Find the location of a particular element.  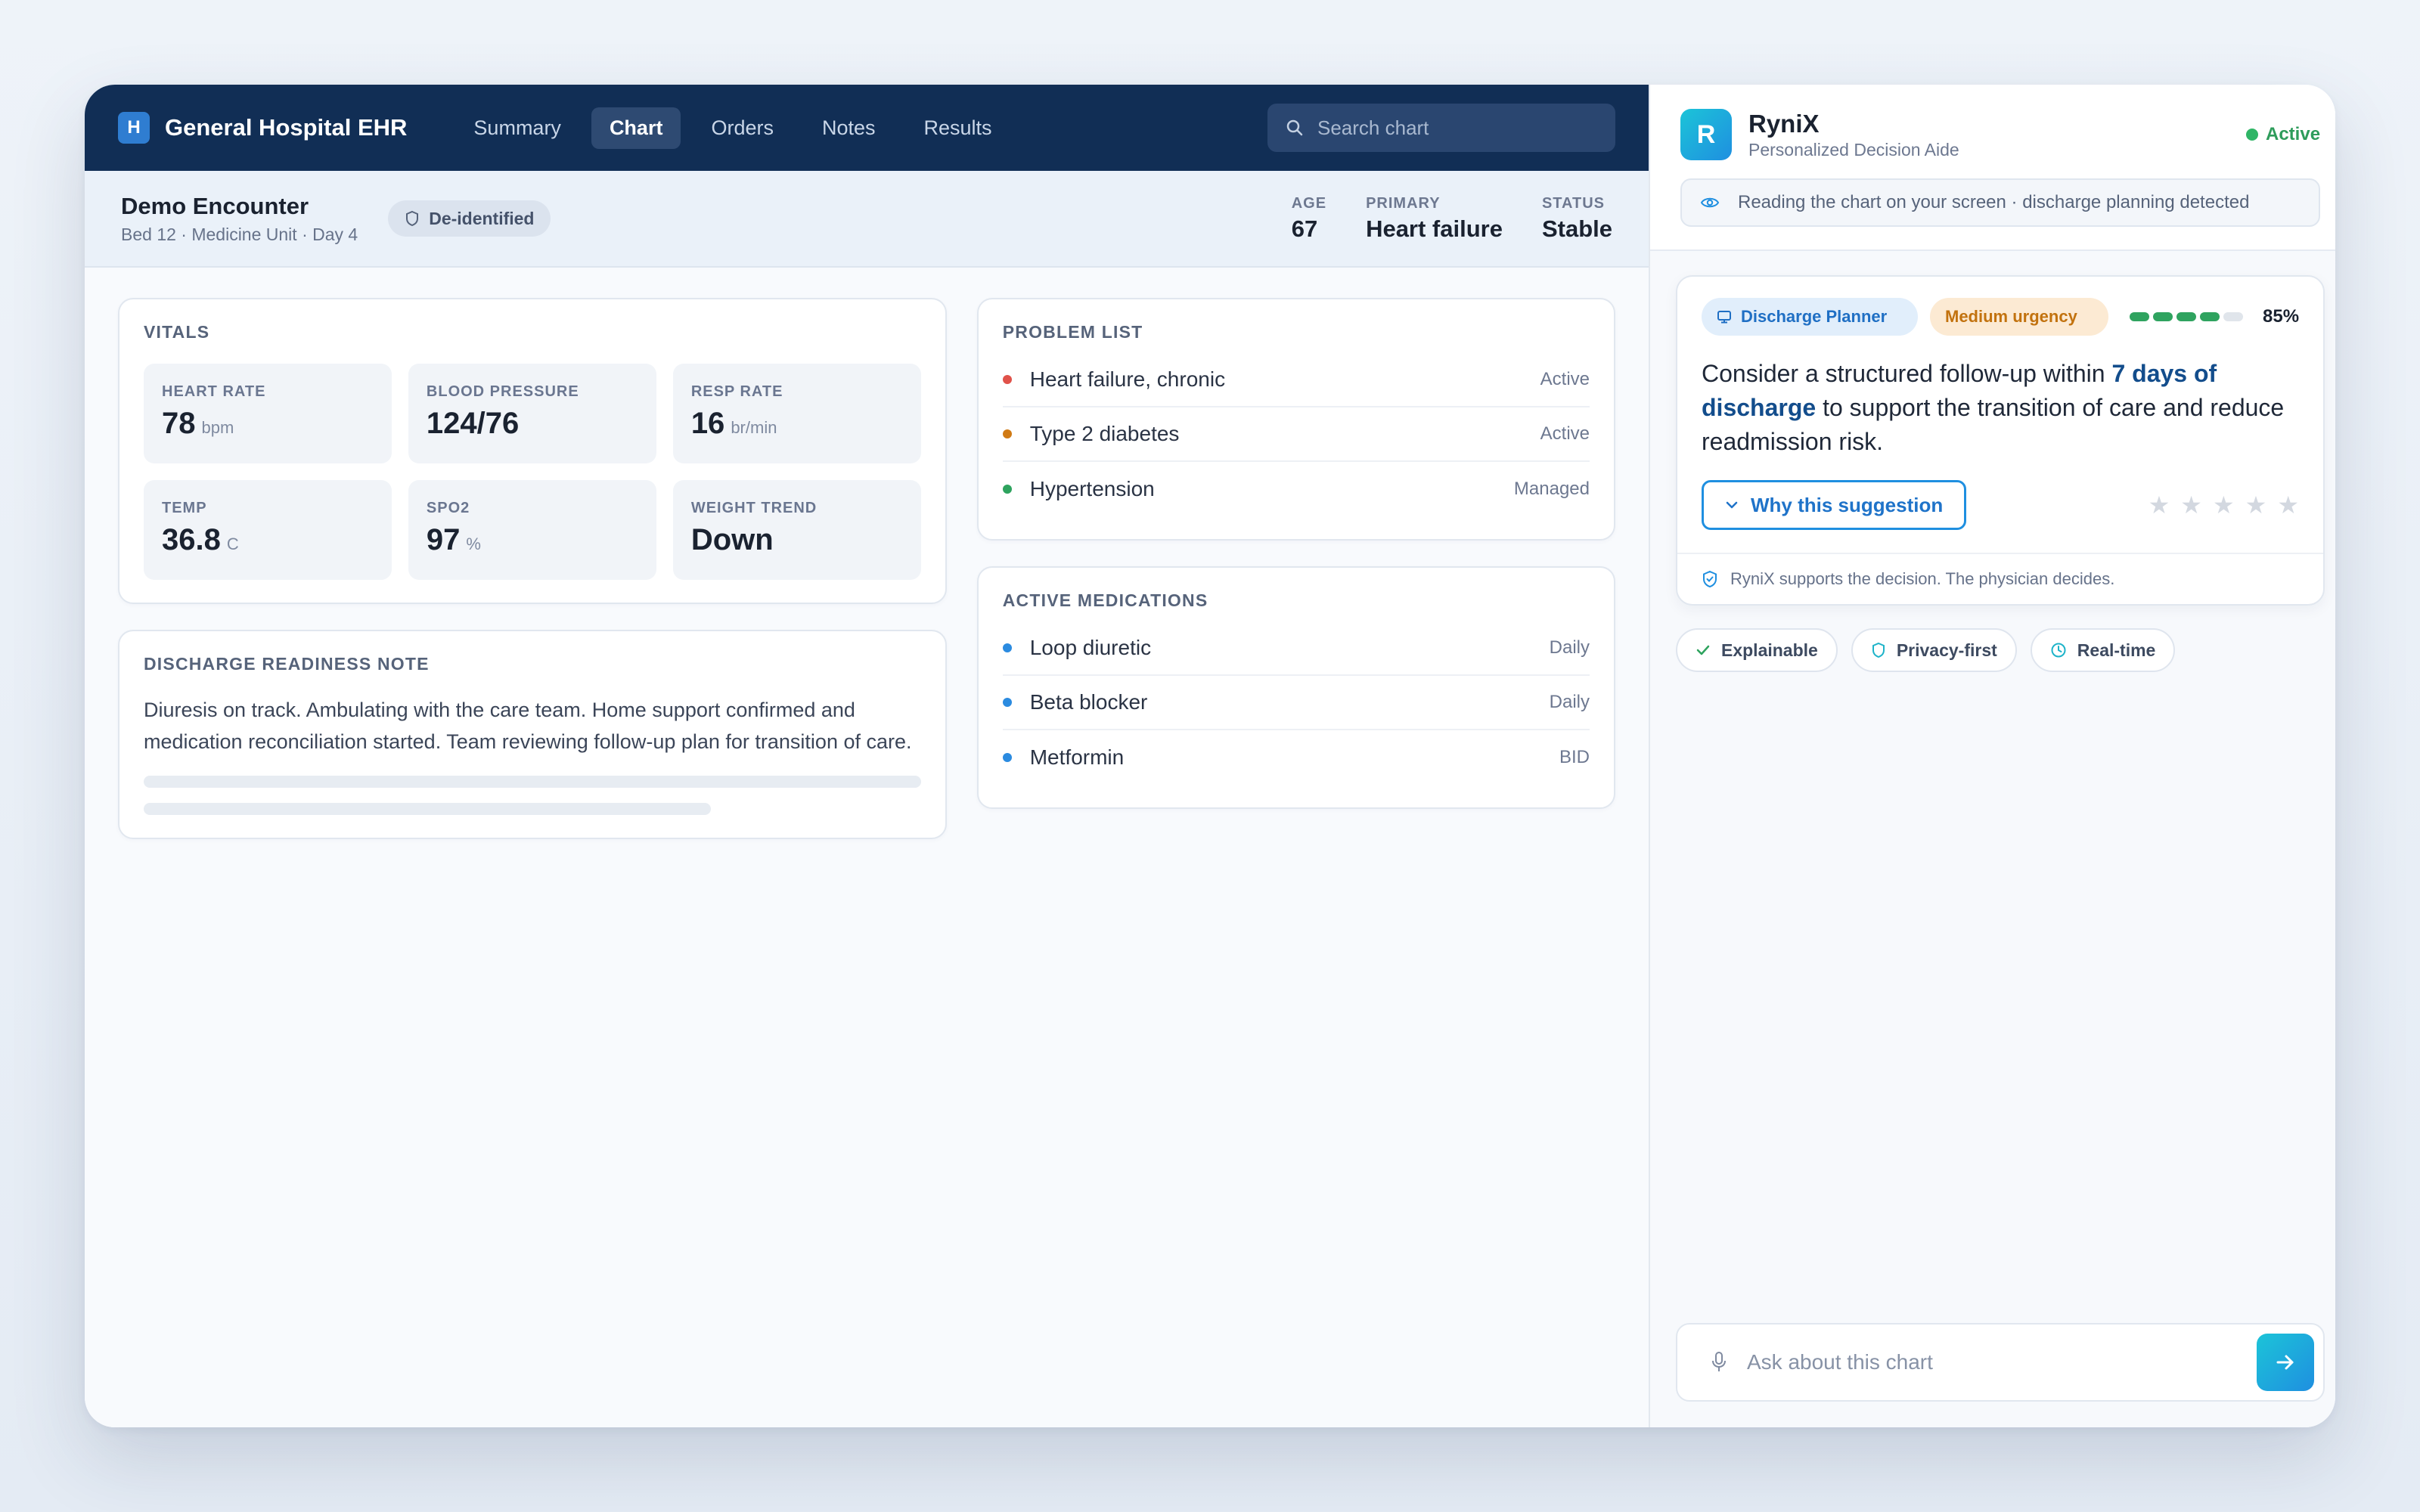

tab-notes: Notes is located at coordinates (849, 128).